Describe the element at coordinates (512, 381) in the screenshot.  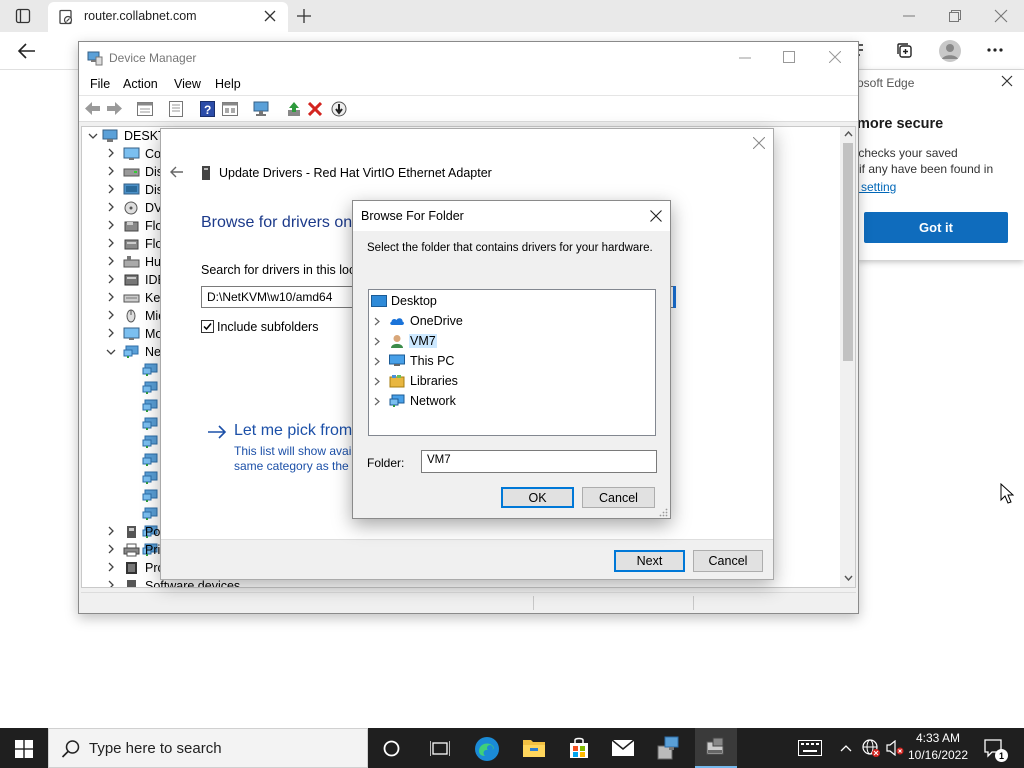
I see `folder-item-libraries: Libraries` at that location.